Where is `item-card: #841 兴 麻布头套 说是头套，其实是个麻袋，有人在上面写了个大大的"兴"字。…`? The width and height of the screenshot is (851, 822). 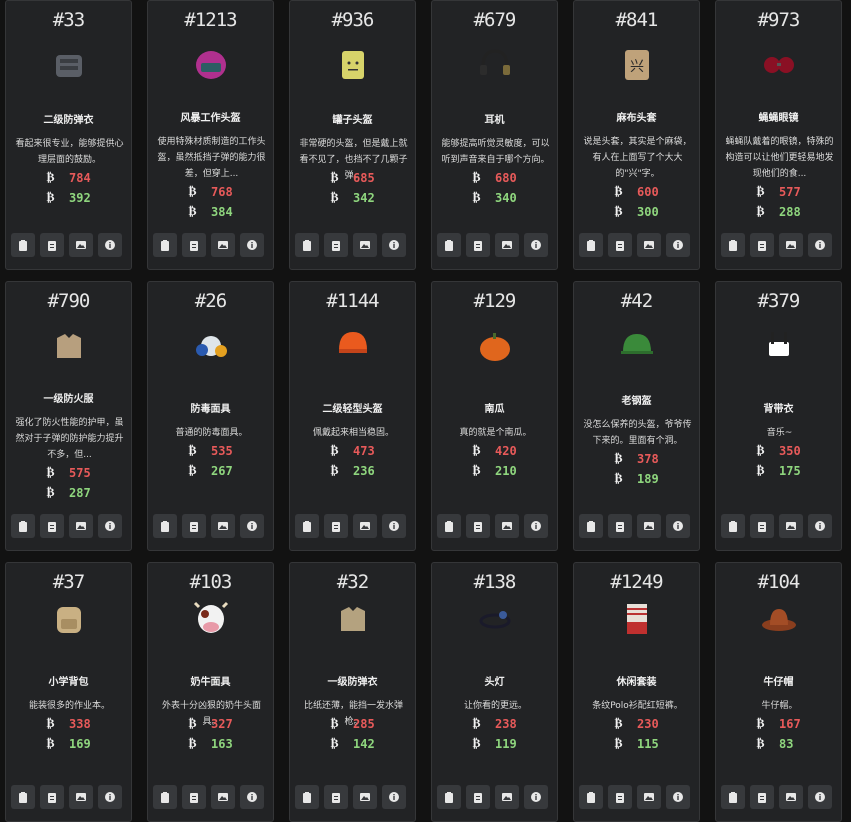
item-card: #841 兴 麻布头套 说是头套，其实是个麻袋，有人在上面写了个大大的"兴"字。… is located at coordinates (636, 135).